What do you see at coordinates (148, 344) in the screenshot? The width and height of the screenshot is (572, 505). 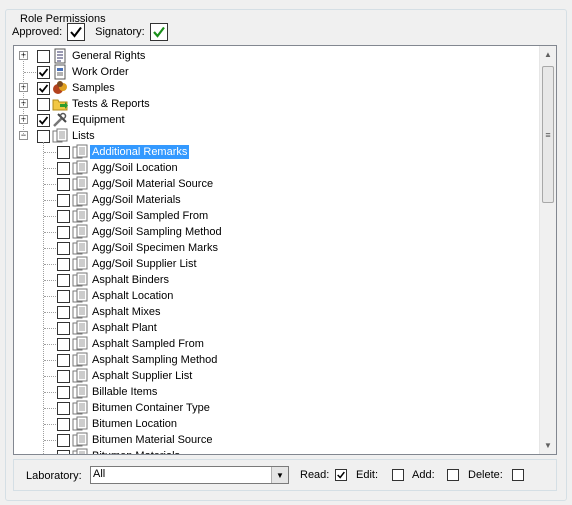 I see `list-item-label: Asphalt Sampled From` at bounding box center [148, 344].